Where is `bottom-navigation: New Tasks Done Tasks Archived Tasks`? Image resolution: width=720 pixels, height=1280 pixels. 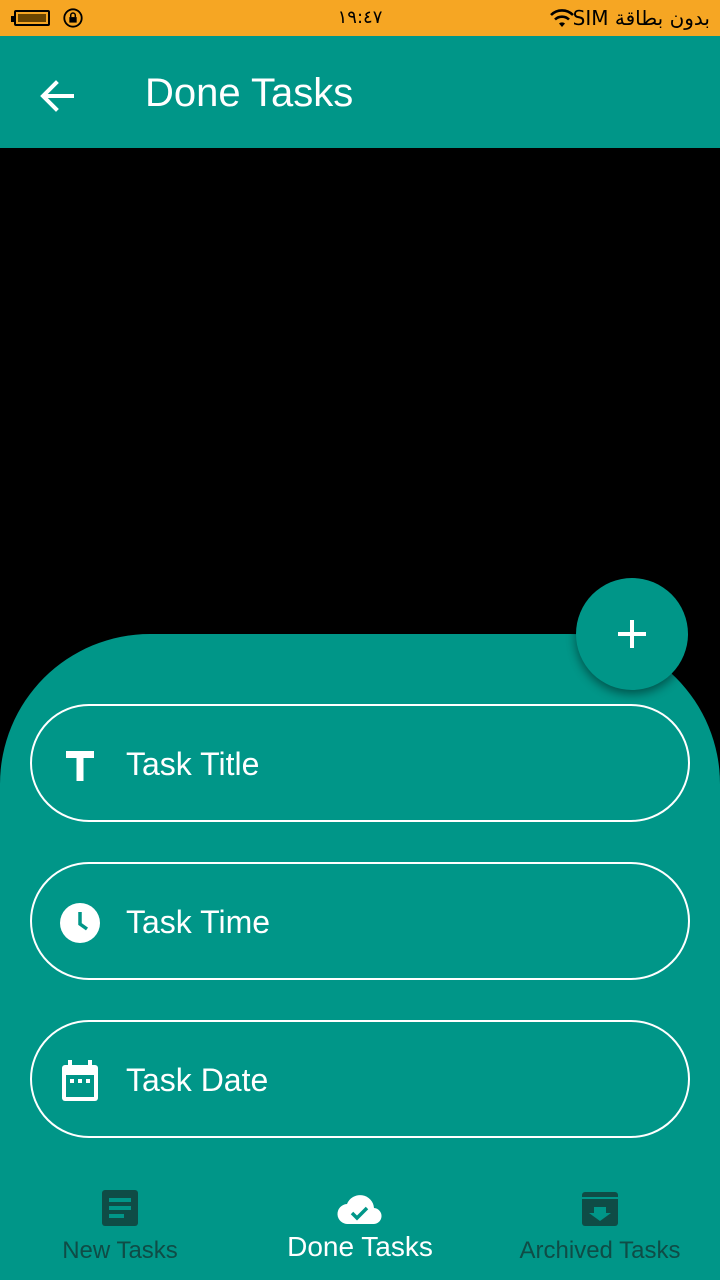 bottom-navigation: New Tasks Done Tasks Archived Tasks is located at coordinates (360, 1224).